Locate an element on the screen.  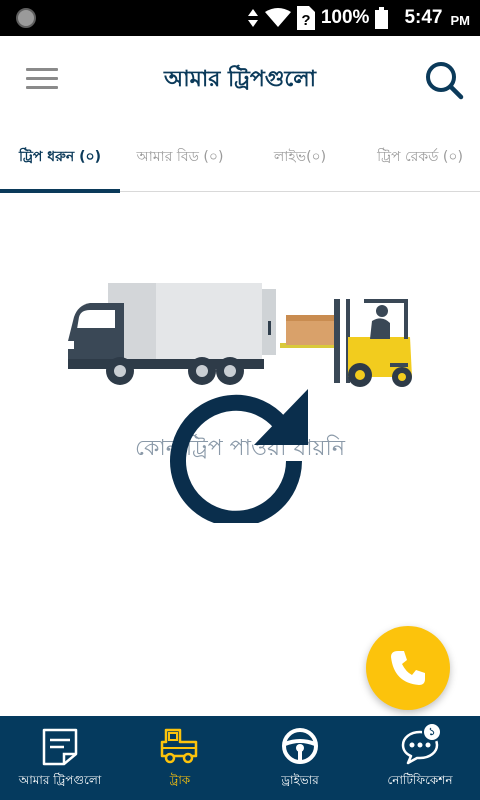
refresh-icon is located at coordinates (240, 453).